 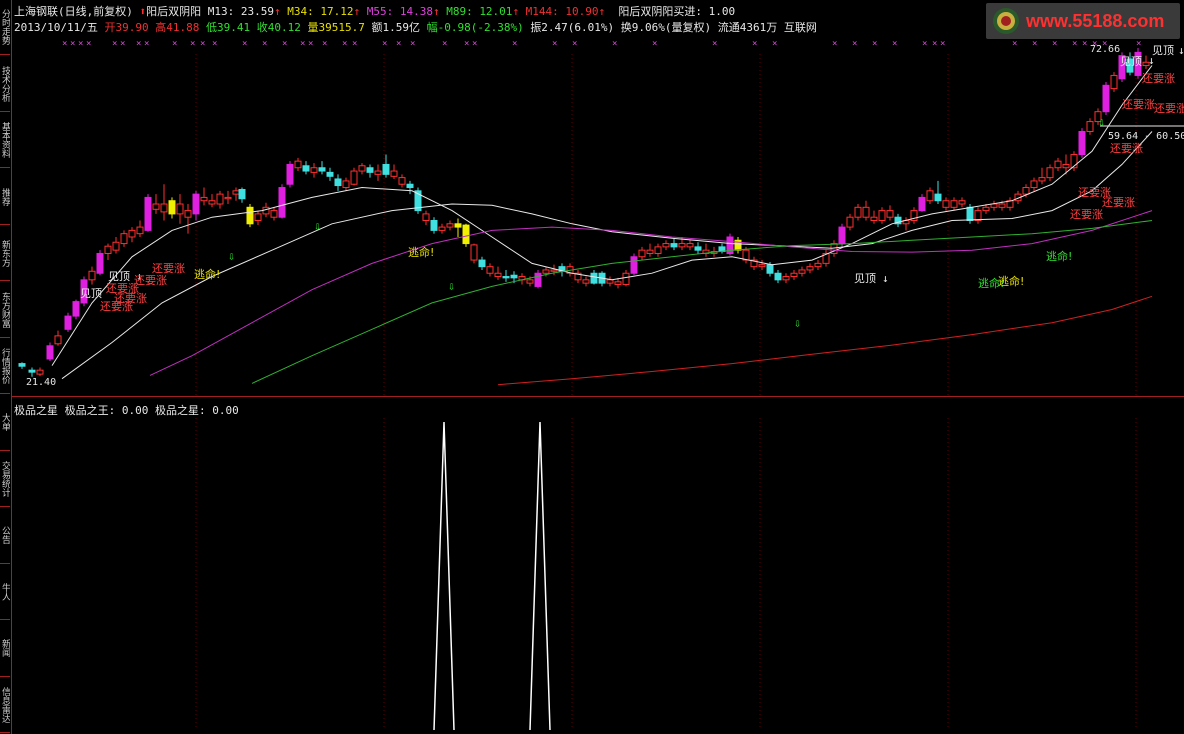 What do you see at coordinates (5, 367) in the screenshot?
I see `side-tab: 行情报价` at bounding box center [5, 367].